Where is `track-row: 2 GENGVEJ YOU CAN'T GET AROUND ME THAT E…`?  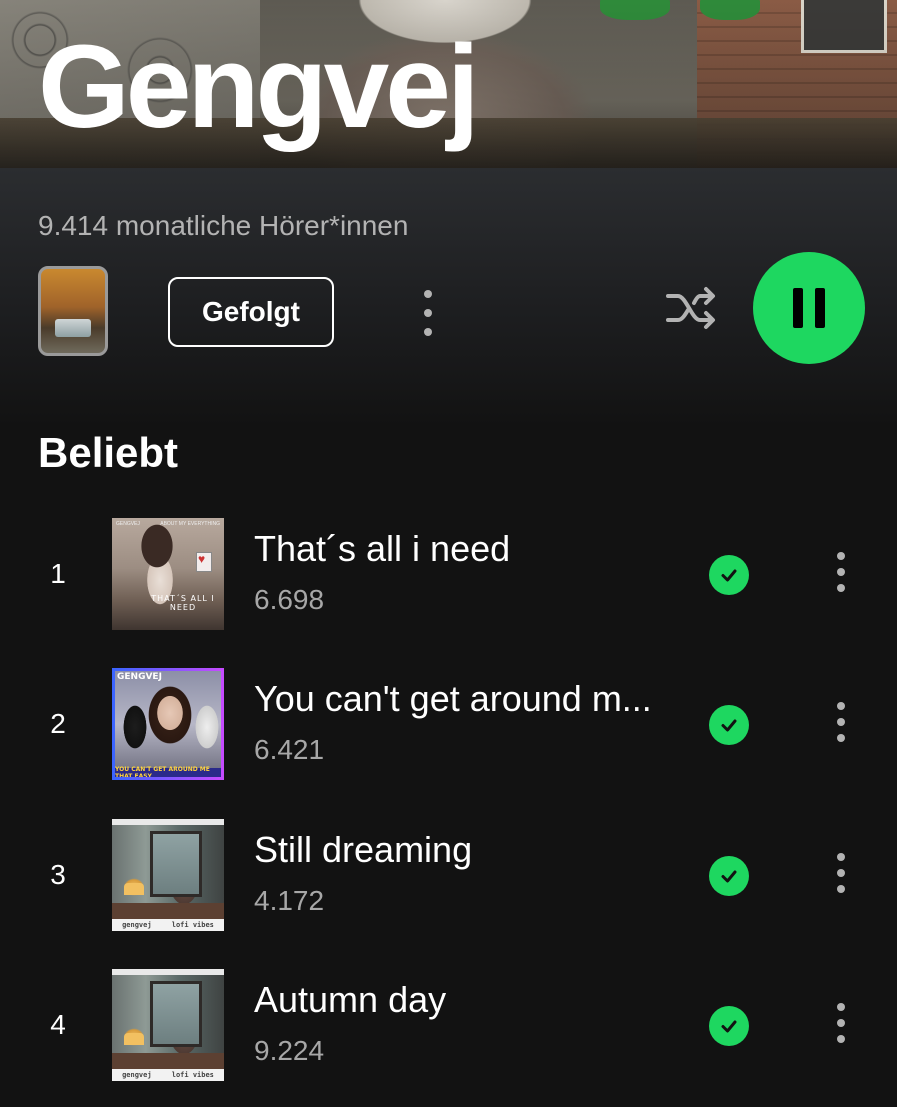
track-row: 2 GENGVEJ YOU CAN'T GET AROUND ME THAT E… is located at coordinates (448, 725).